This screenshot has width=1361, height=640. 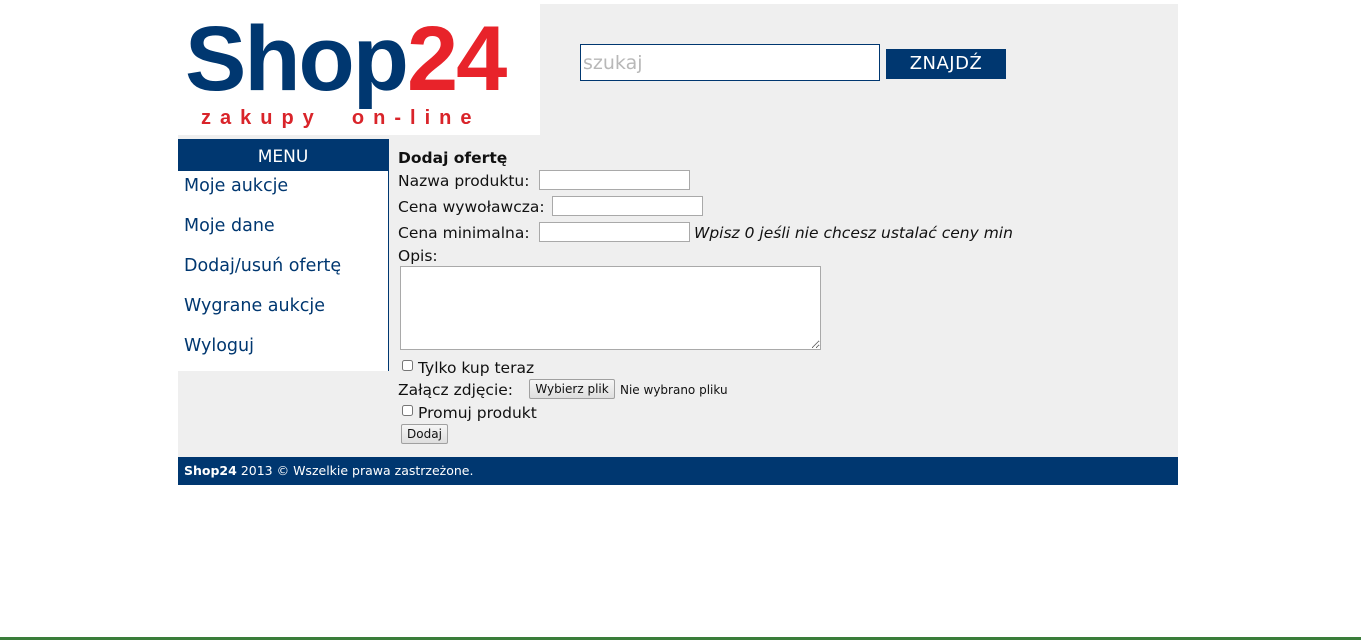 I want to click on product-name-input, so click(x=614, y=180).